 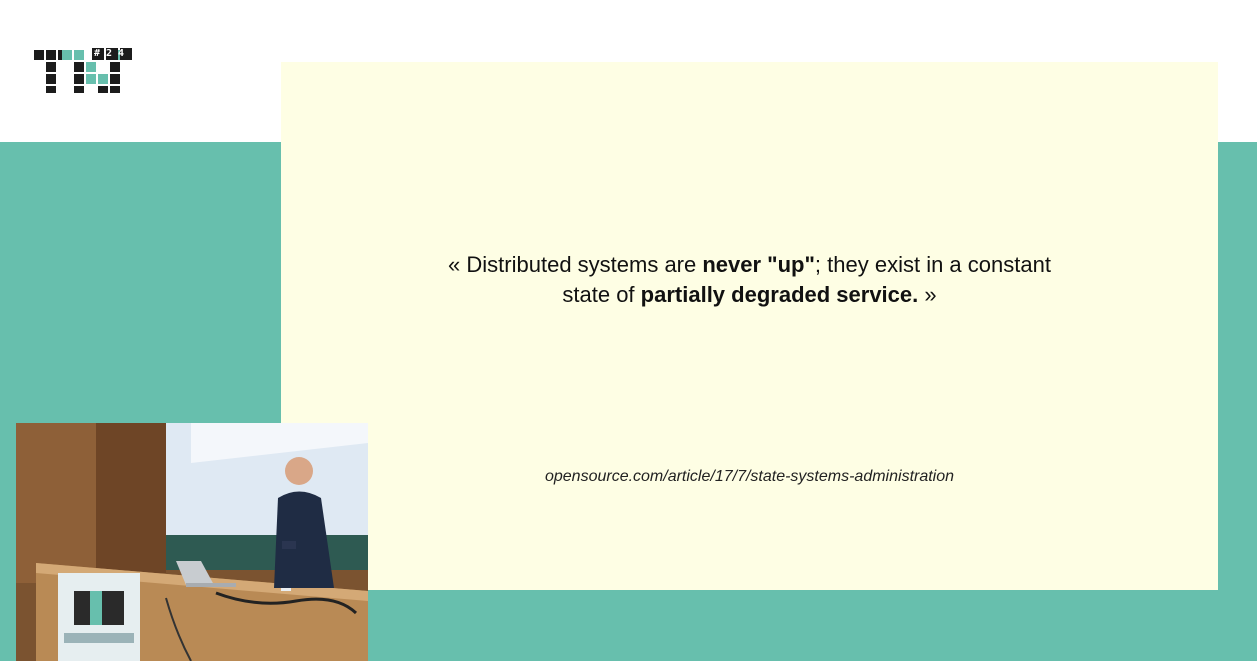 What do you see at coordinates (927, 294) in the screenshot?
I see `quote-close-text: »` at bounding box center [927, 294].